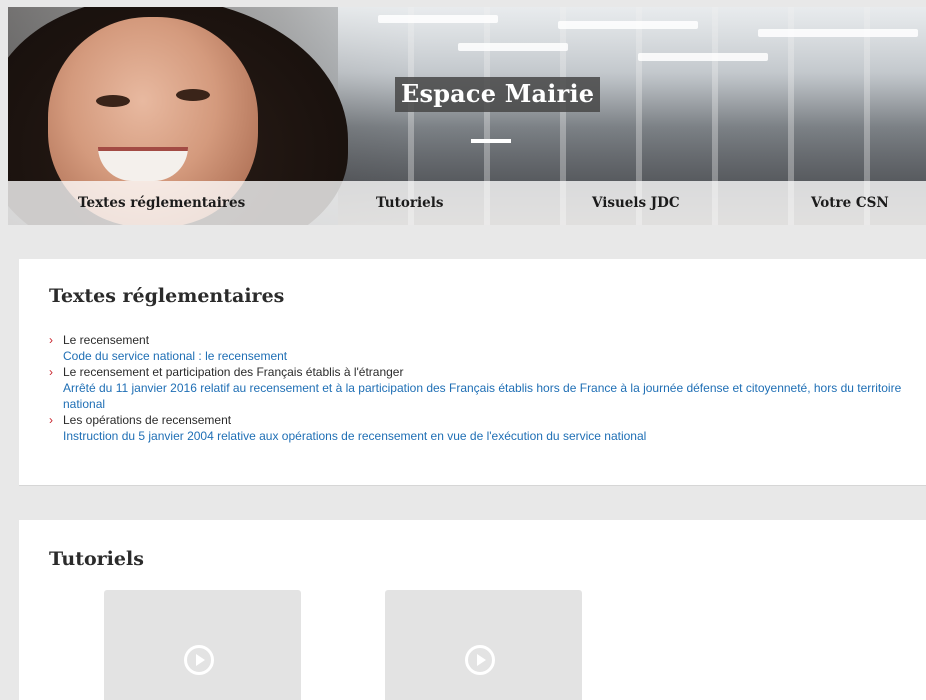  What do you see at coordinates (491, 141) in the screenshot?
I see `title-underline` at bounding box center [491, 141].